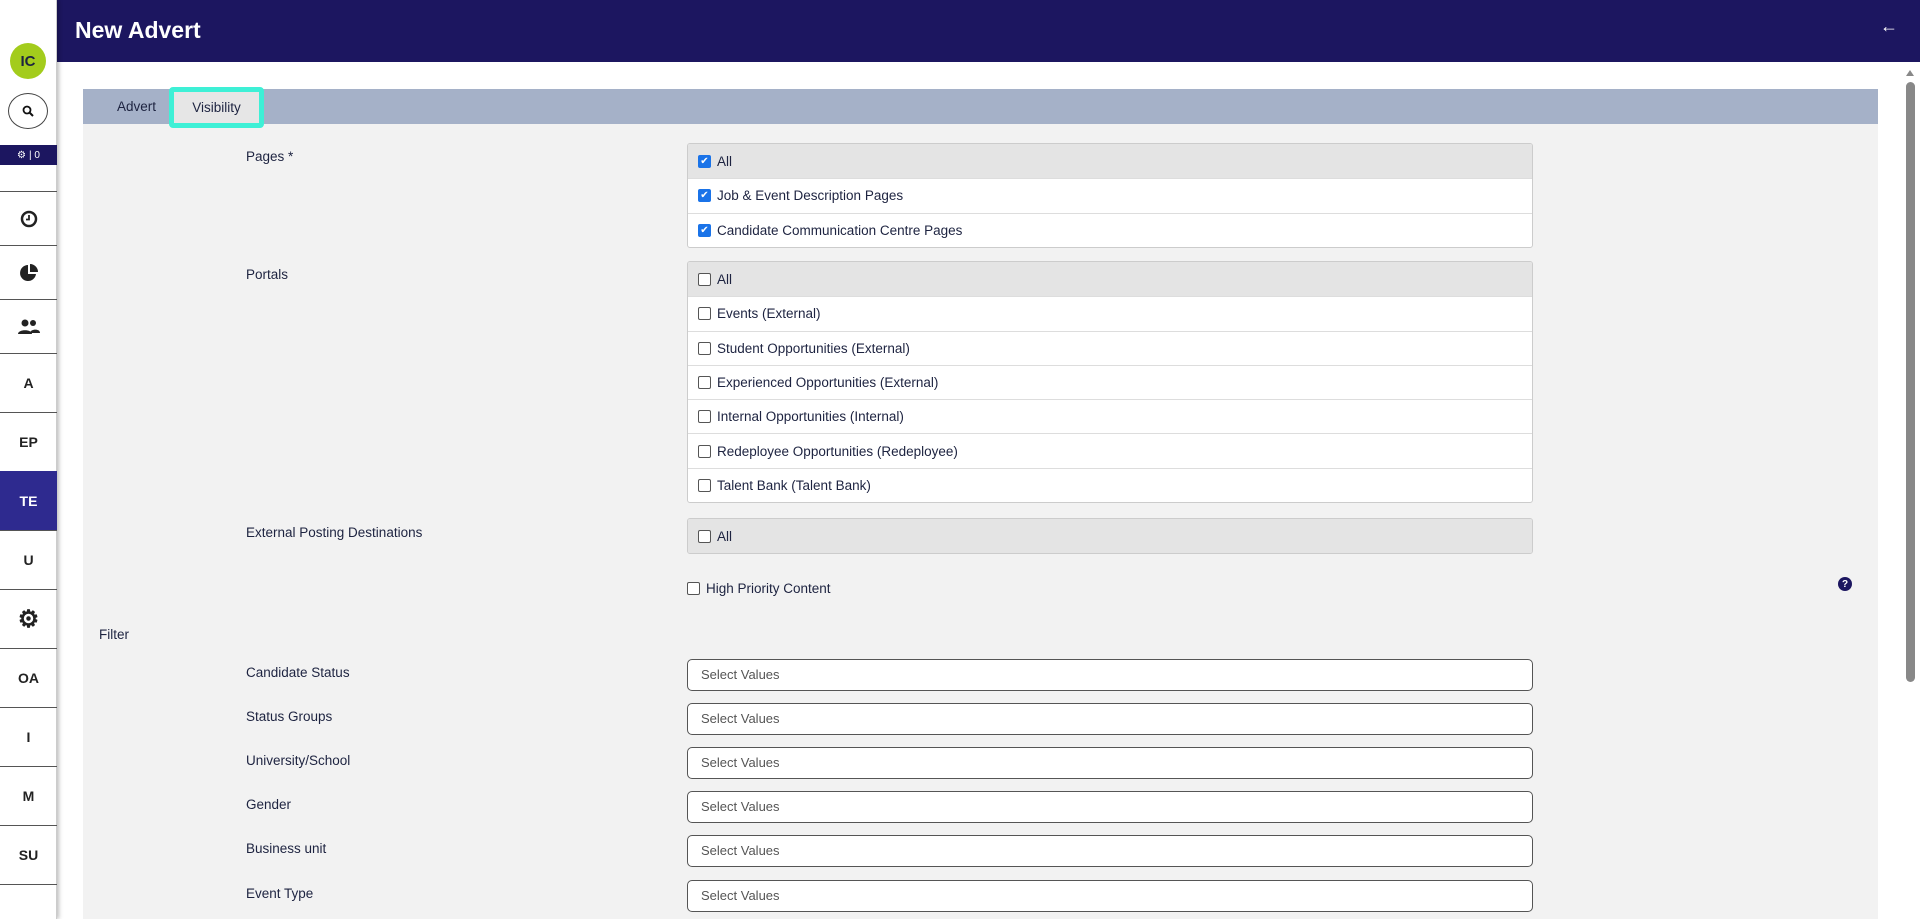 The width and height of the screenshot is (1920, 919). What do you see at coordinates (28, 901) in the screenshot?
I see `sidebar-item-more` at bounding box center [28, 901].